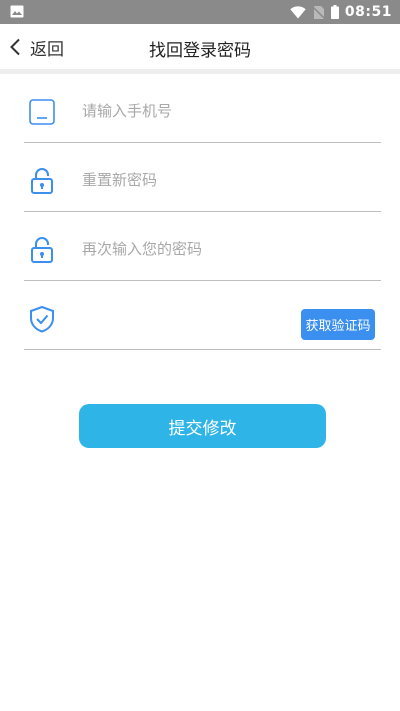 Image resolution: width=400 pixels, height=711 pixels. I want to click on verification-row: 获取验证码, so click(202, 315).